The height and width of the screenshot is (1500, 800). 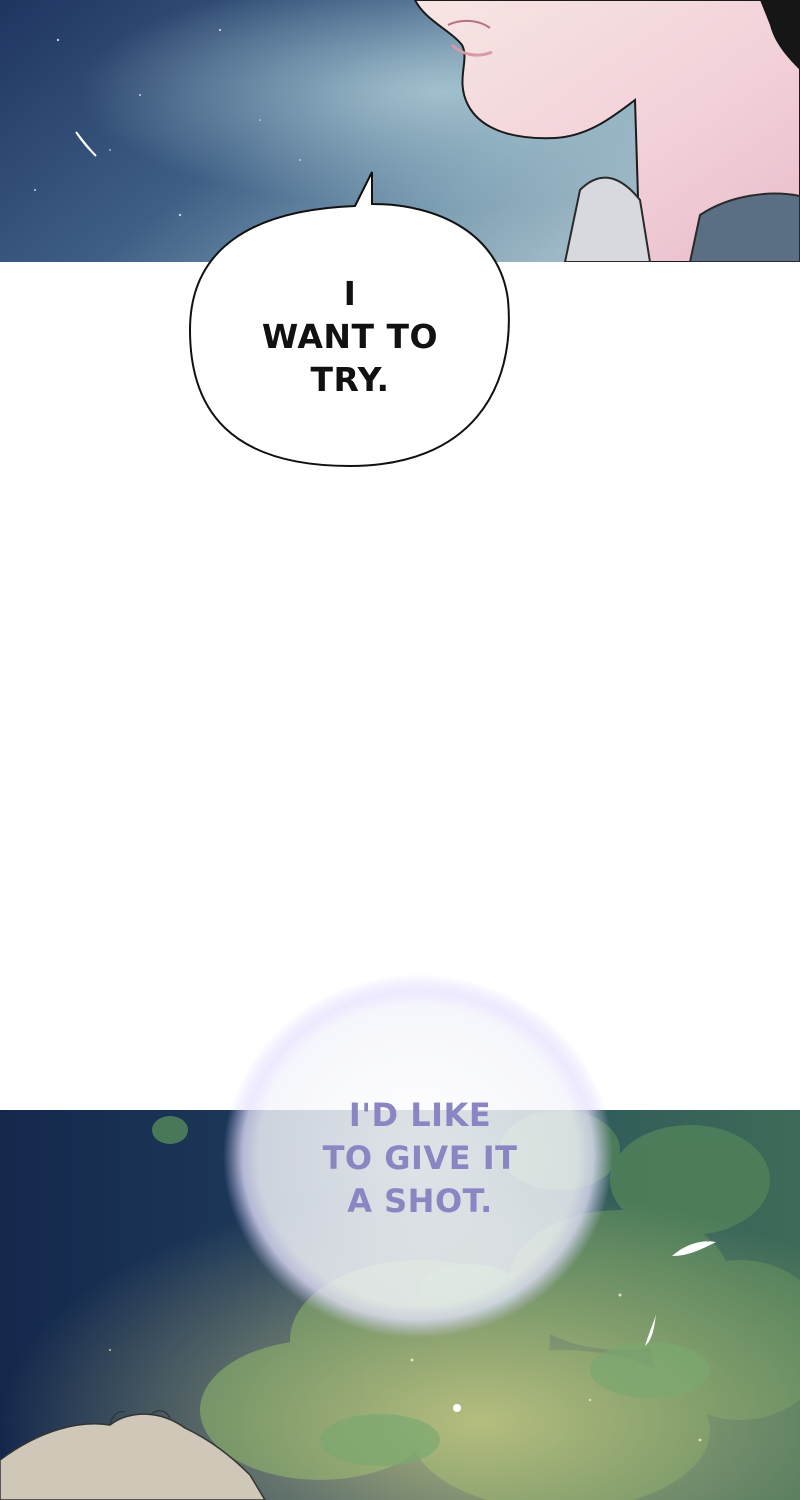 I want to click on glow-line-2: TO GIVE IT, so click(x=420, y=1158).